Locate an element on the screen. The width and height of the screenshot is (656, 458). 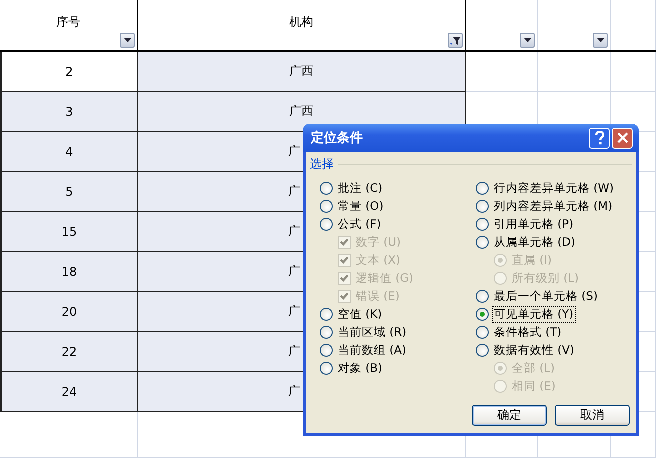
table-cell: 3 is located at coordinates (69, 112).